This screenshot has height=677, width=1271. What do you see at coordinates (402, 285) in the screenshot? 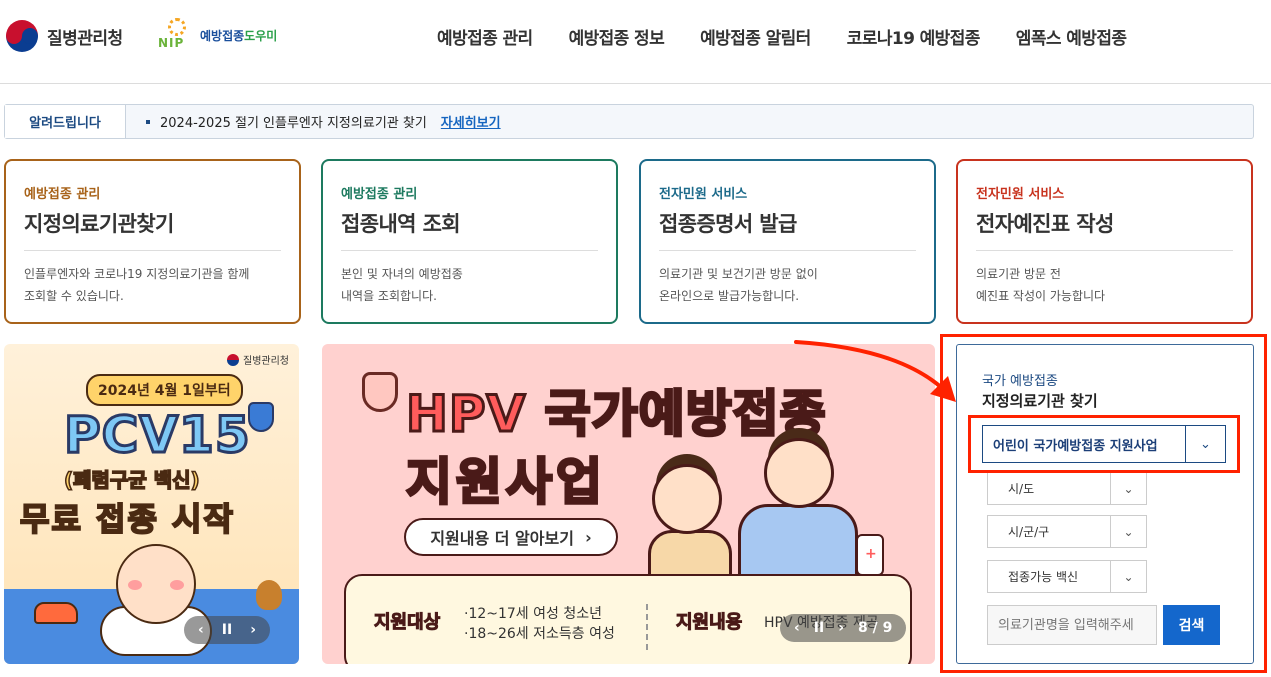
I see `card-description: 본인 및 자녀의 예방접종 내역을 조회합니다.` at bounding box center [402, 285].